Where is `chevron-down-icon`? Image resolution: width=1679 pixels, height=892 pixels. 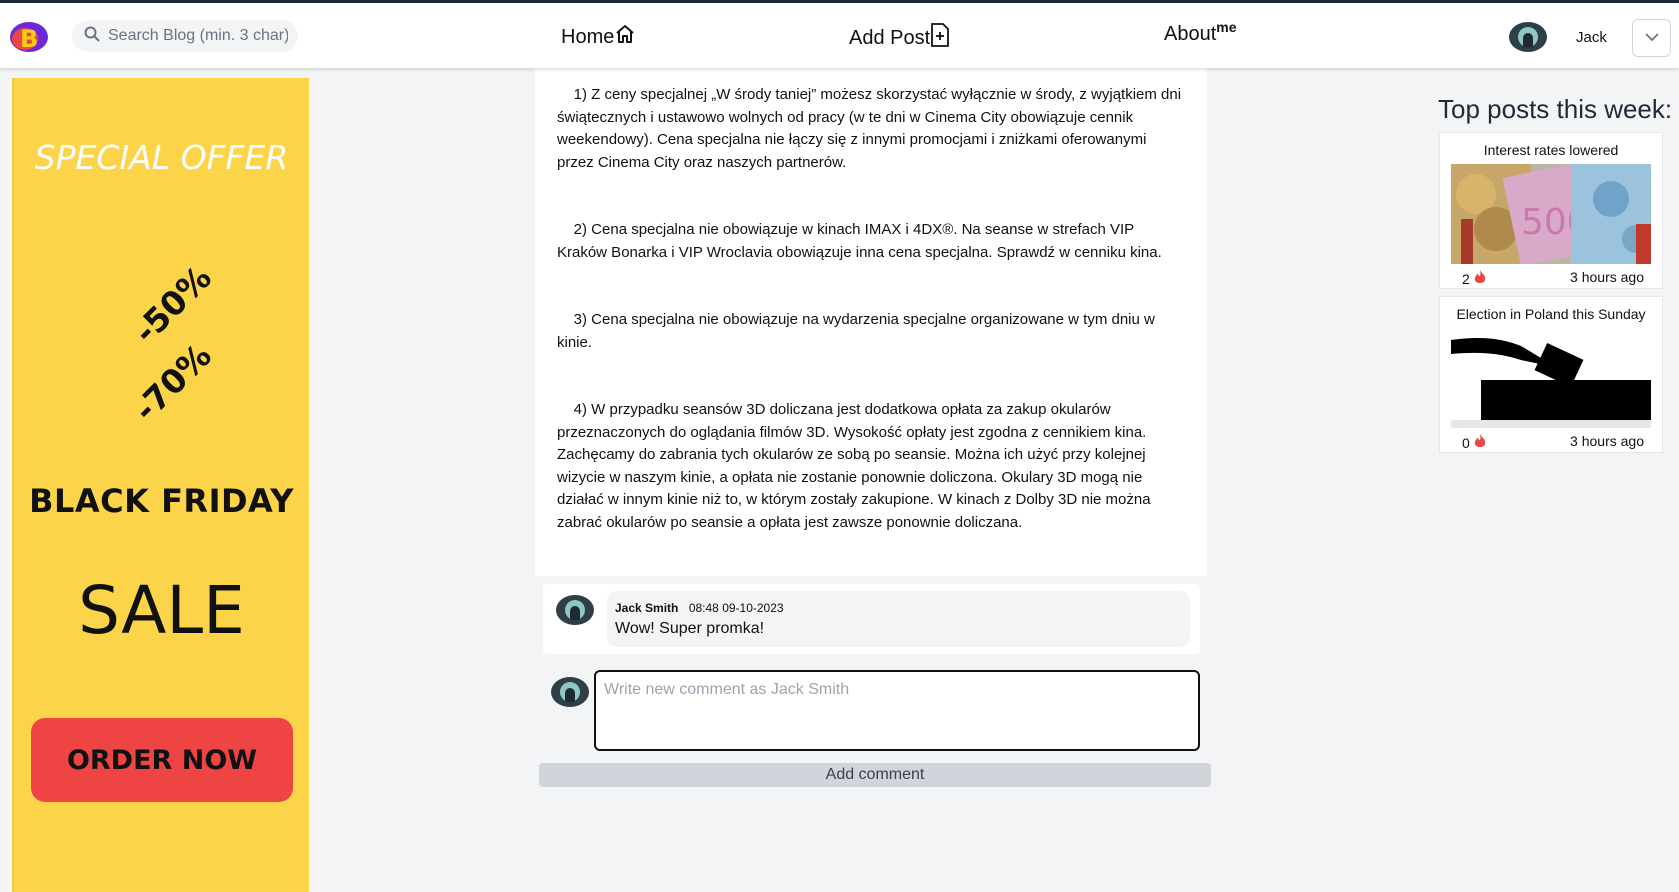
chevron-down-icon is located at coordinates (1651, 38).